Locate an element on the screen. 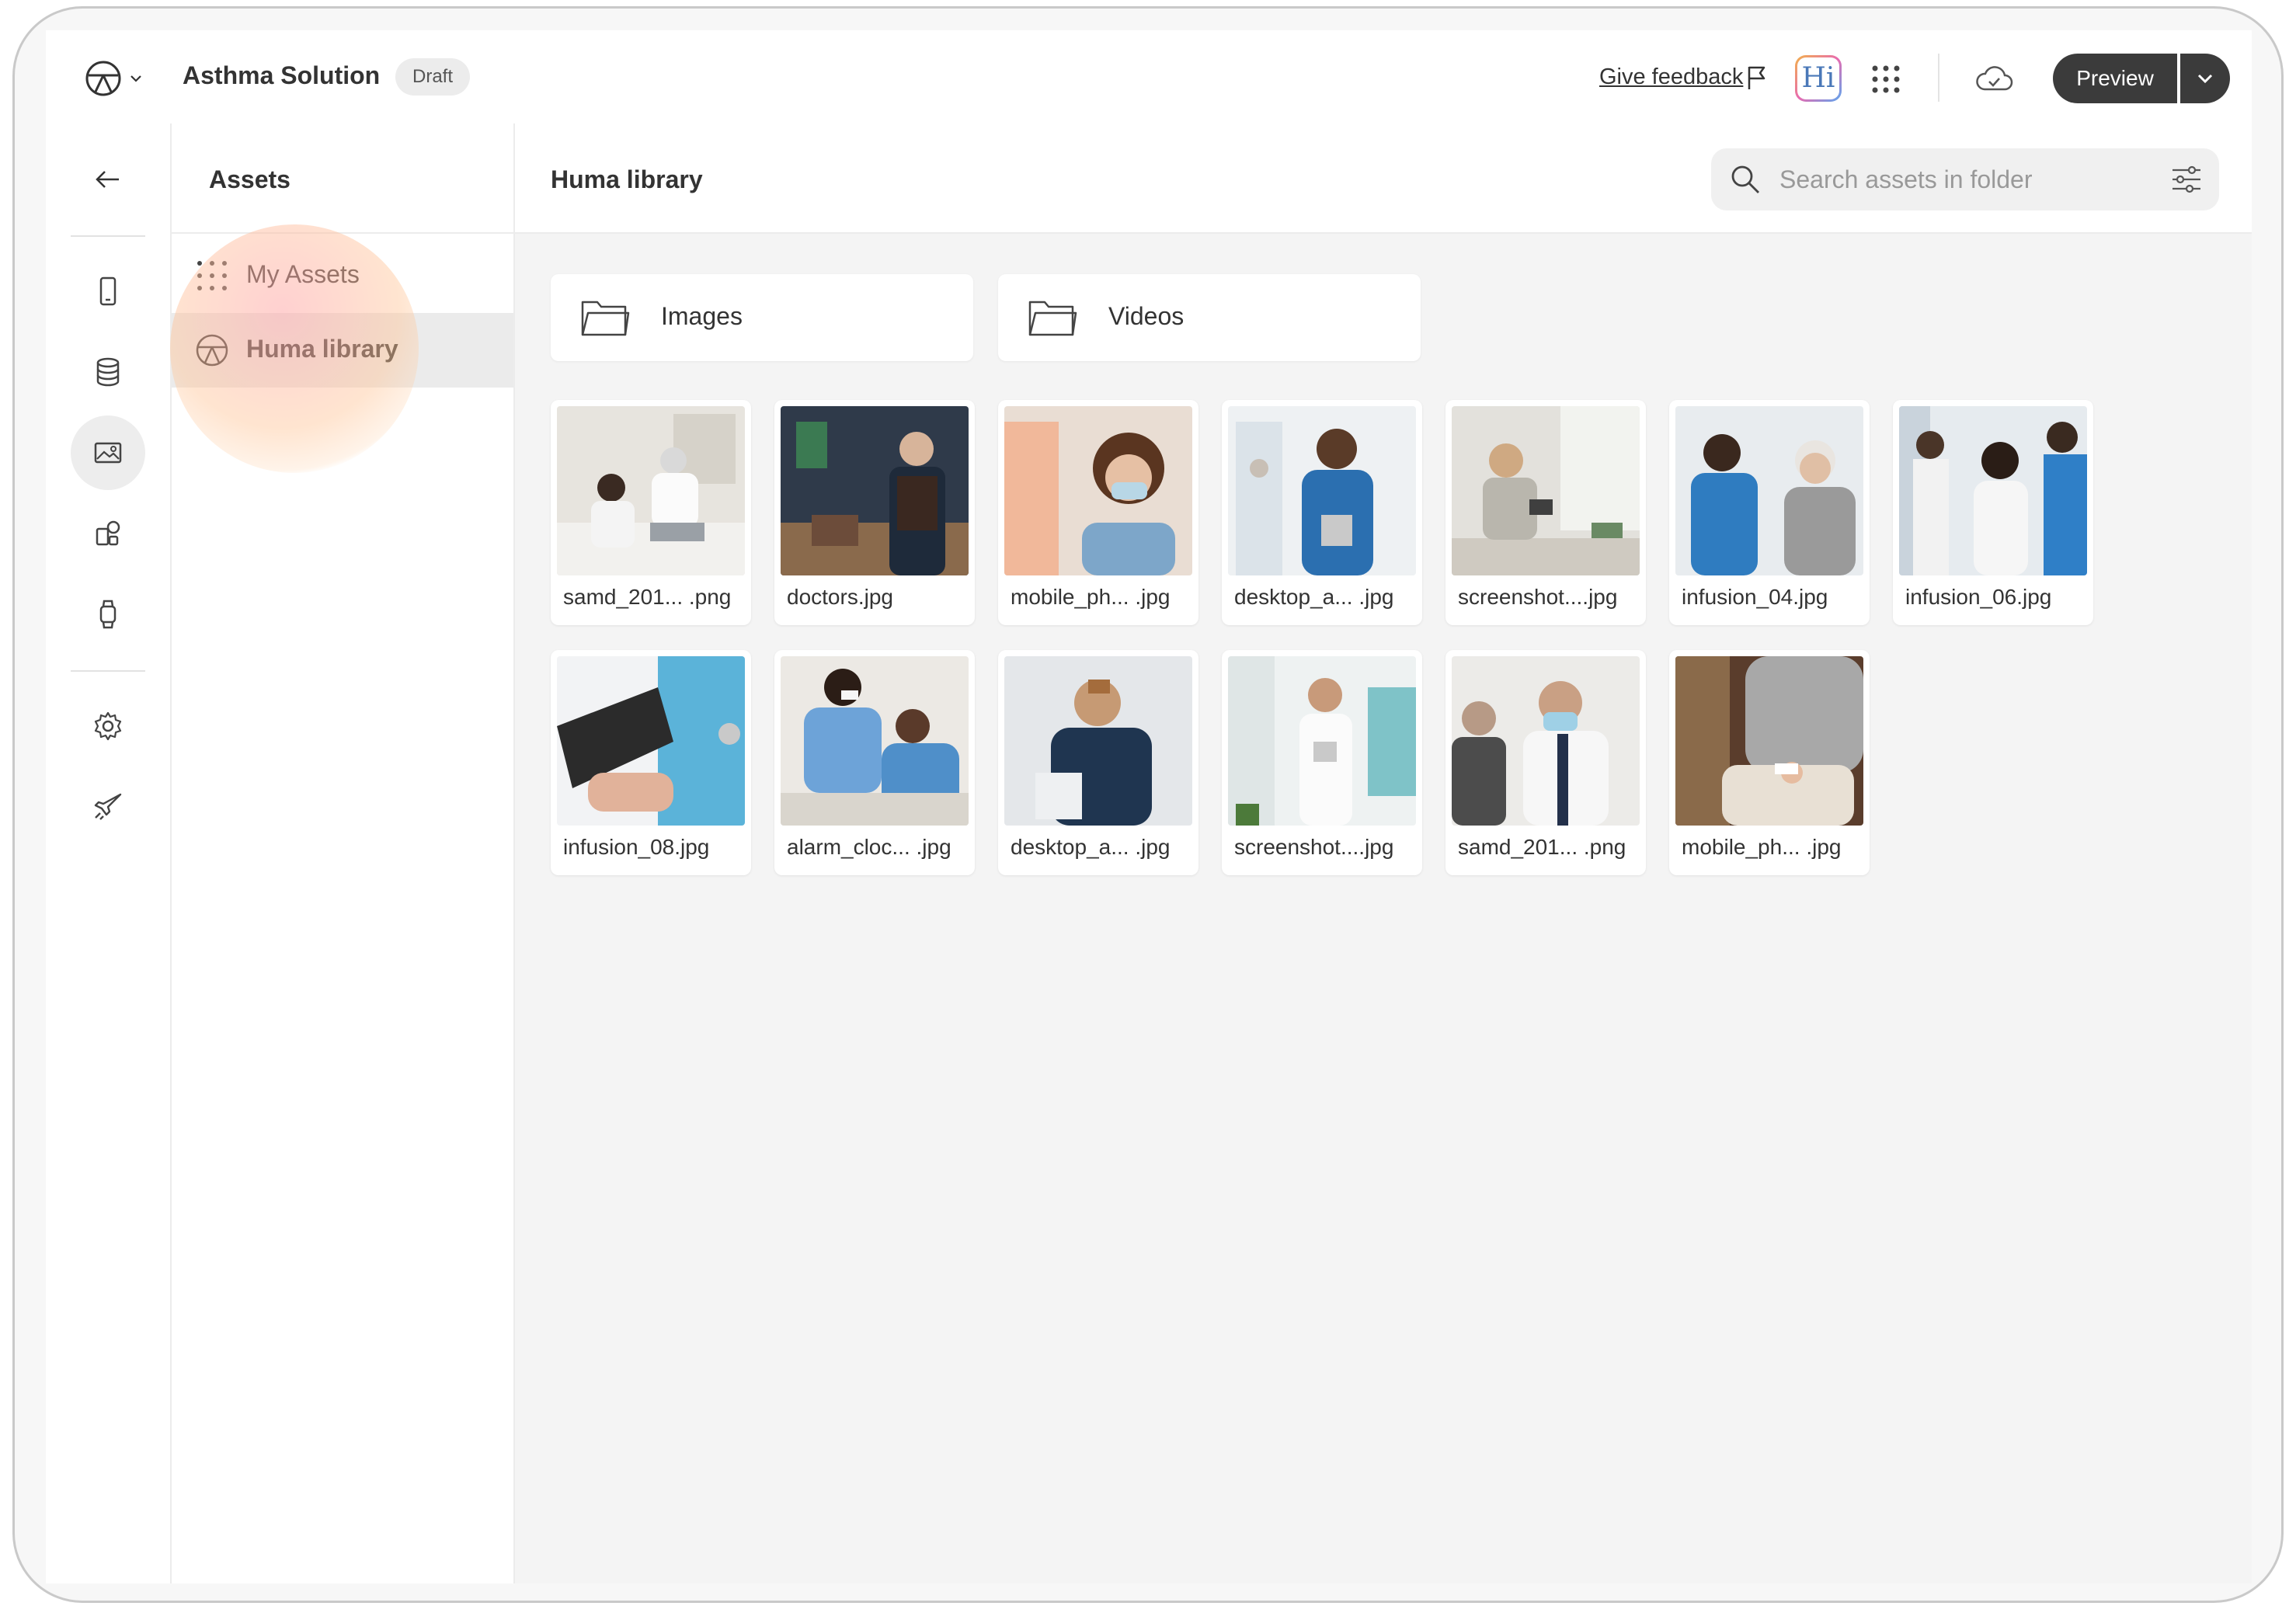 The image size is (2296, 1620). filter-sliders-icon is located at coordinates (2186, 179).